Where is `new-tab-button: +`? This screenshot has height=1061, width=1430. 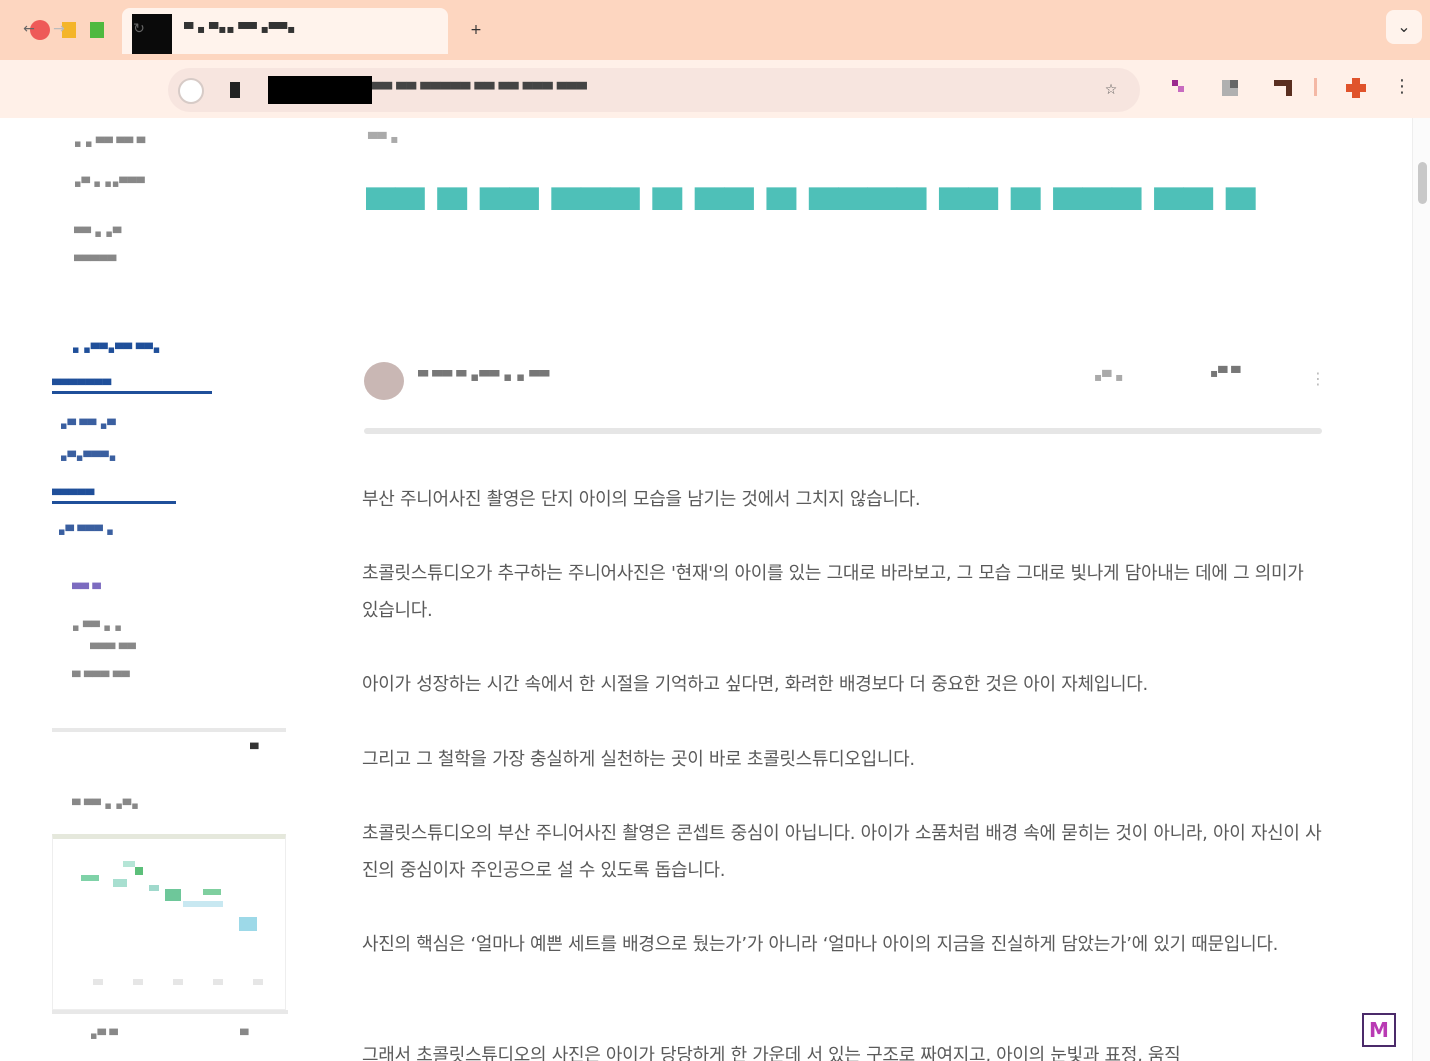 new-tab-button: + is located at coordinates (476, 30).